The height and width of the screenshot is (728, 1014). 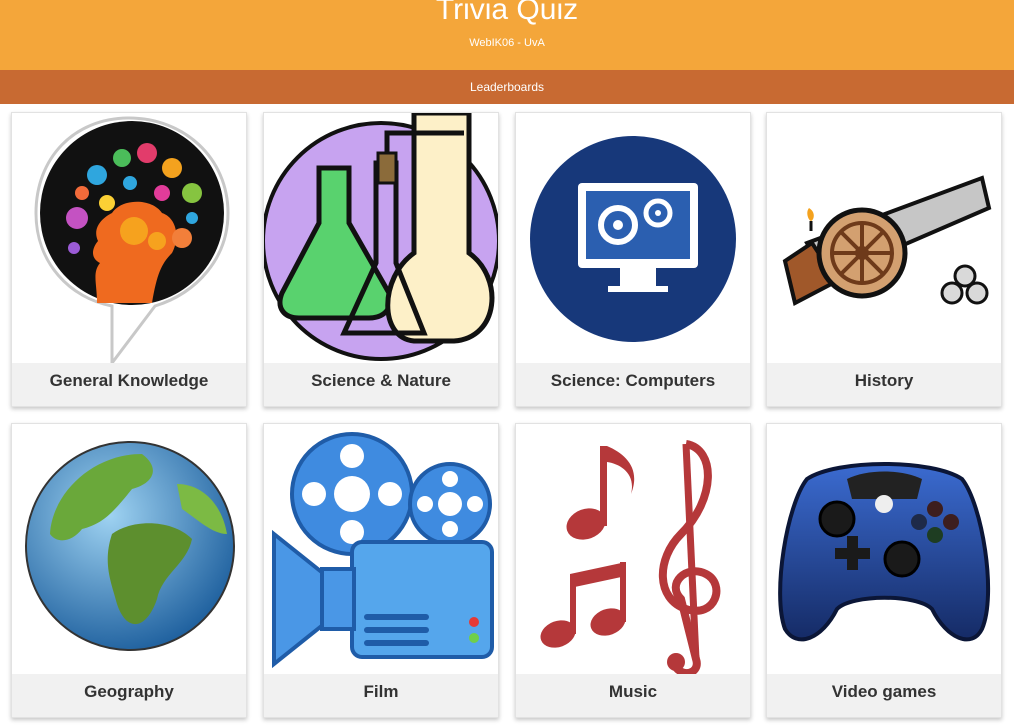 What do you see at coordinates (633, 384) in the screenshot?
I see `category-label: Science: Computers` at bounding box center [633, 384].